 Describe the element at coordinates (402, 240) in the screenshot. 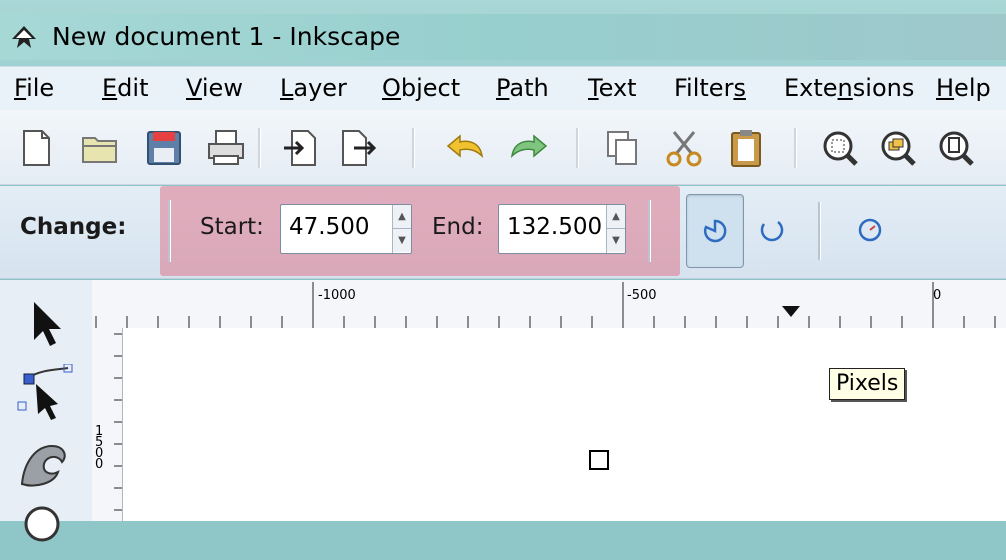

I see `start-decrement-button: ▼` at that location.